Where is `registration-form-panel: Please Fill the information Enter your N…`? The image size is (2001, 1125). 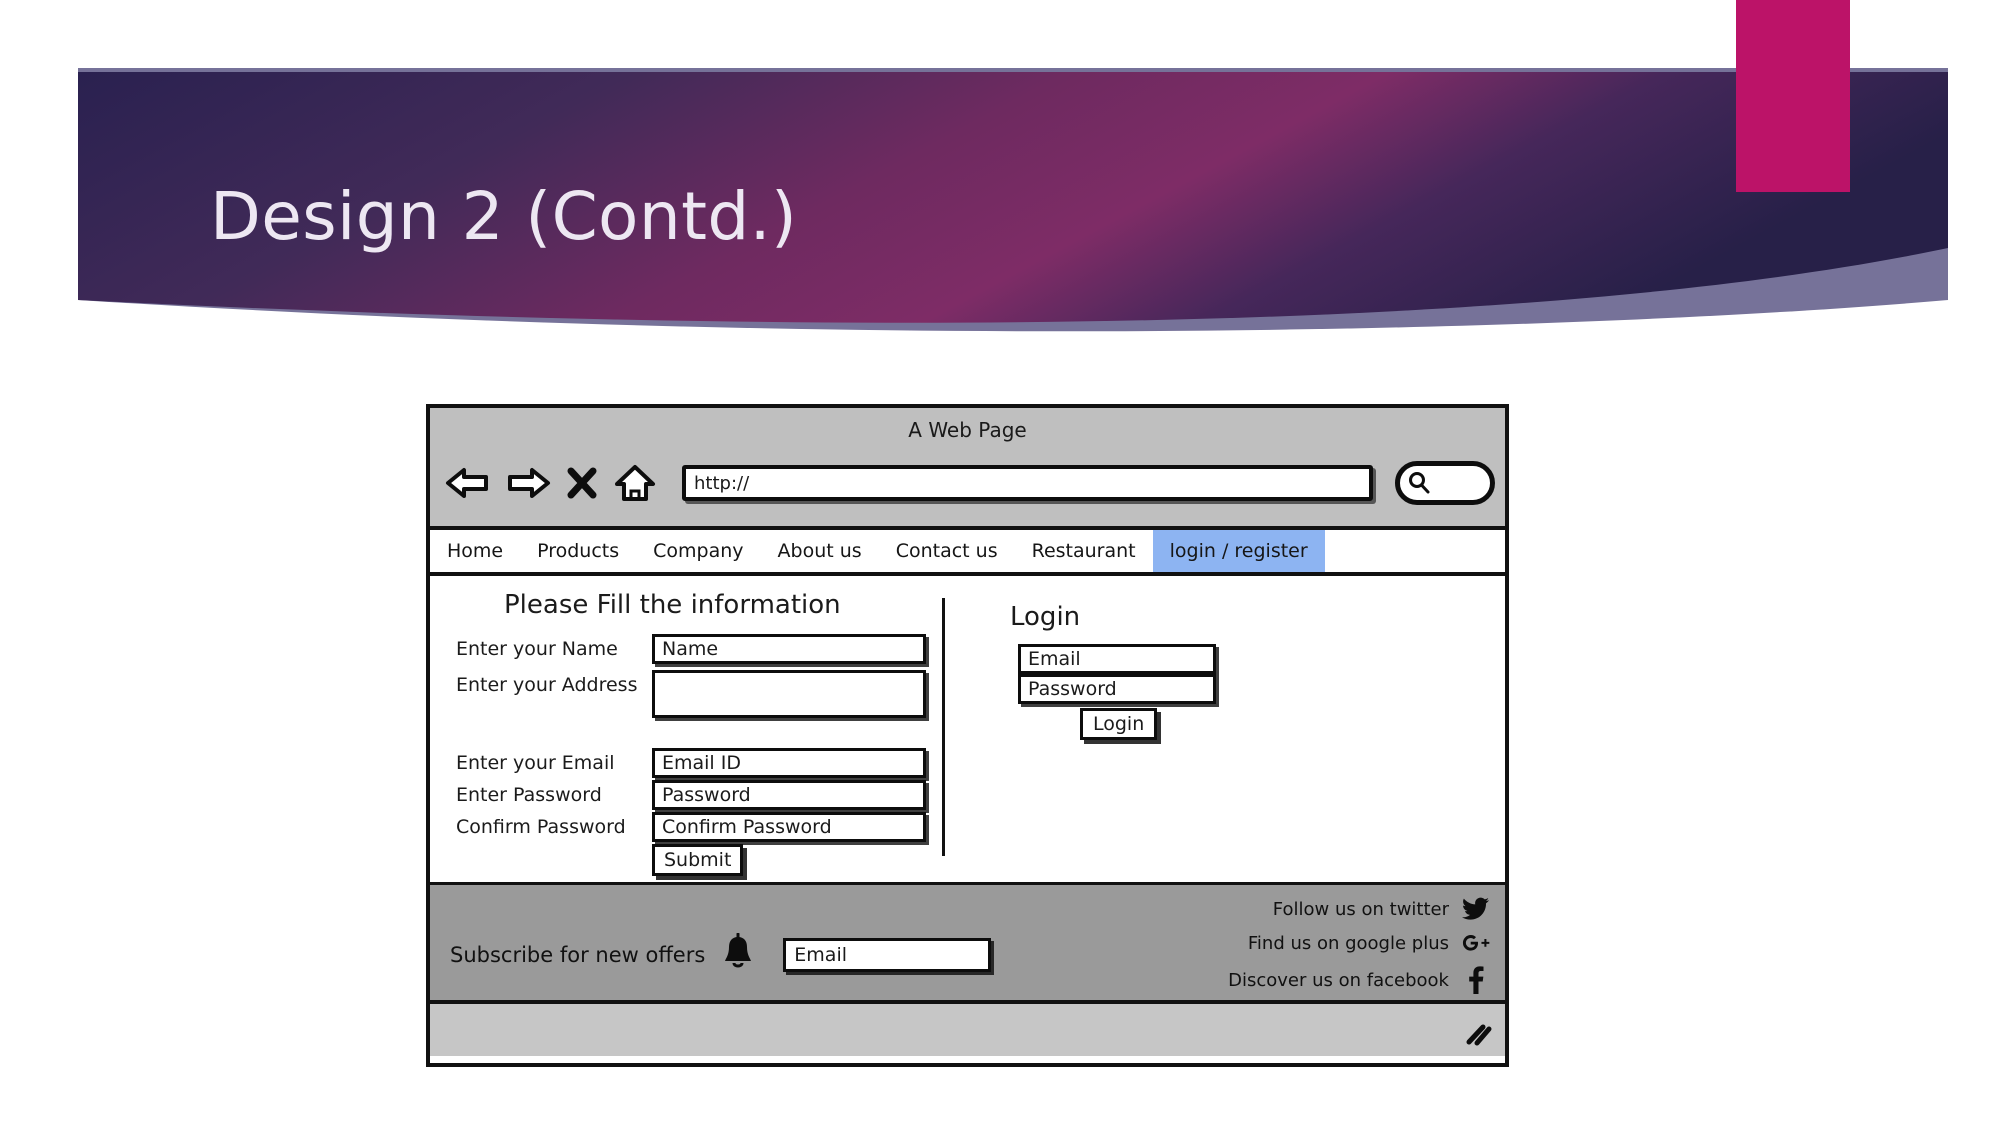
registration-form-panel: Please Fill the information Enter your N… is located at coordinates (685, 729).